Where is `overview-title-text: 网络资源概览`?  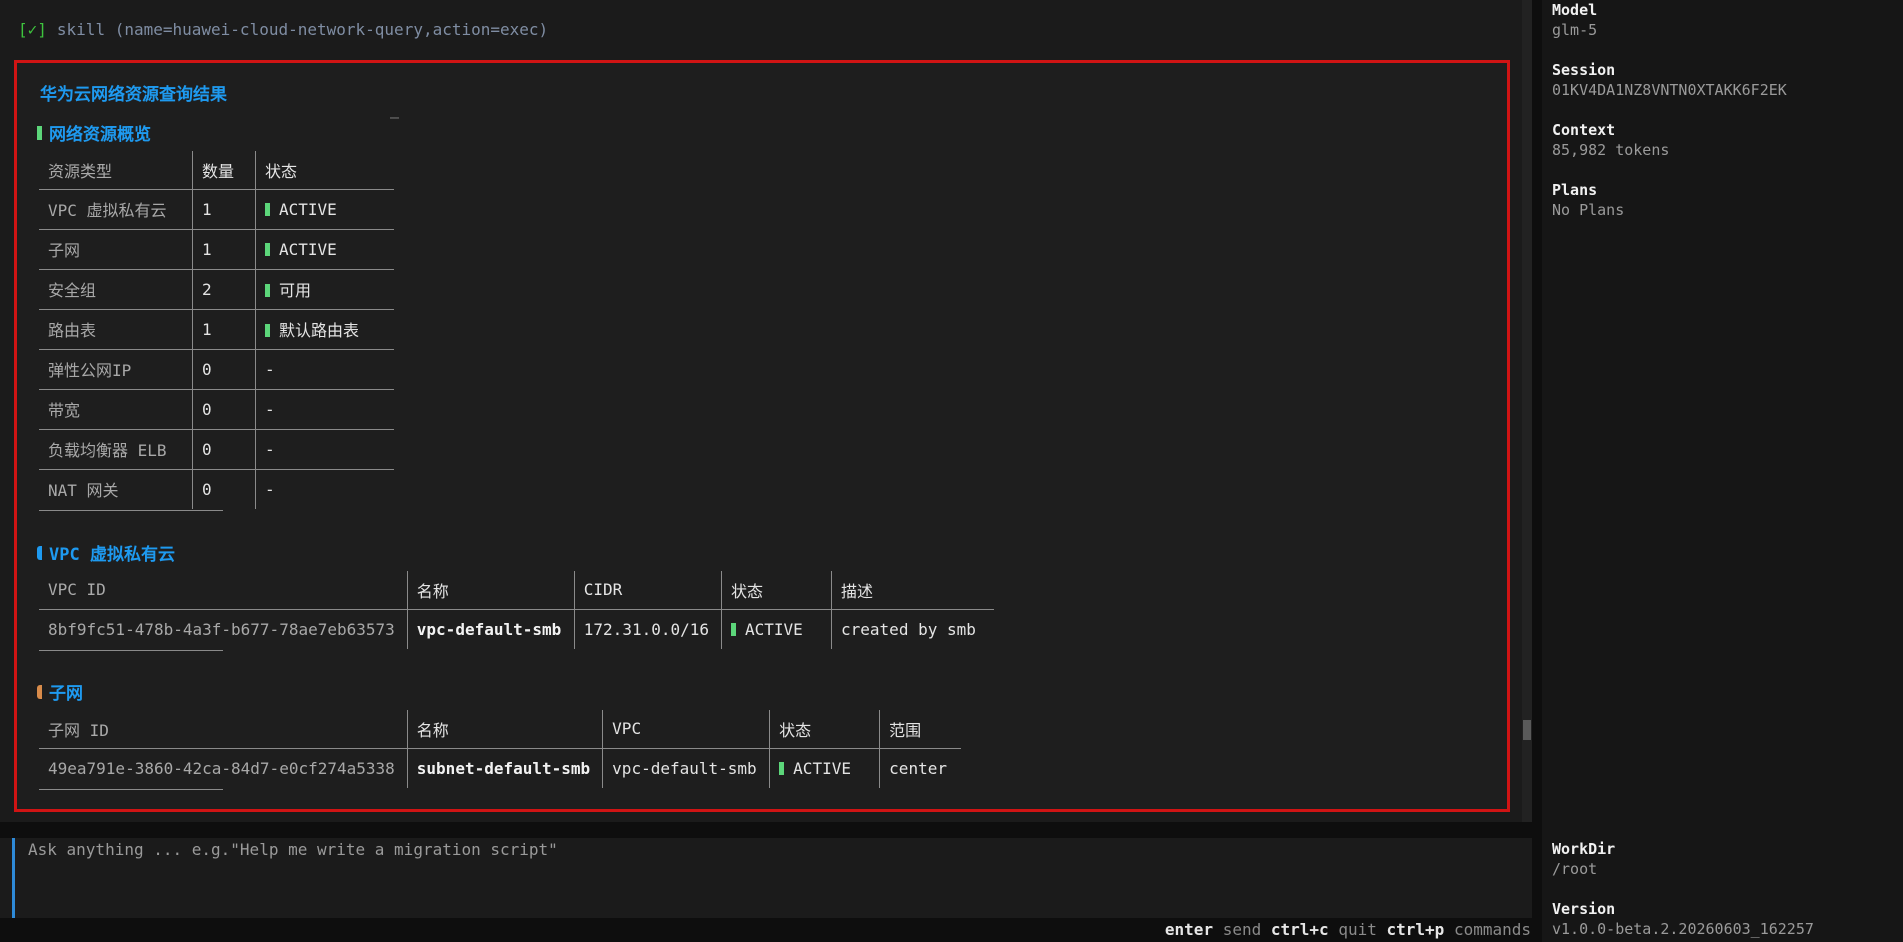 overview-title-text: 网络资源概览 is located at coordinates (100, 135).